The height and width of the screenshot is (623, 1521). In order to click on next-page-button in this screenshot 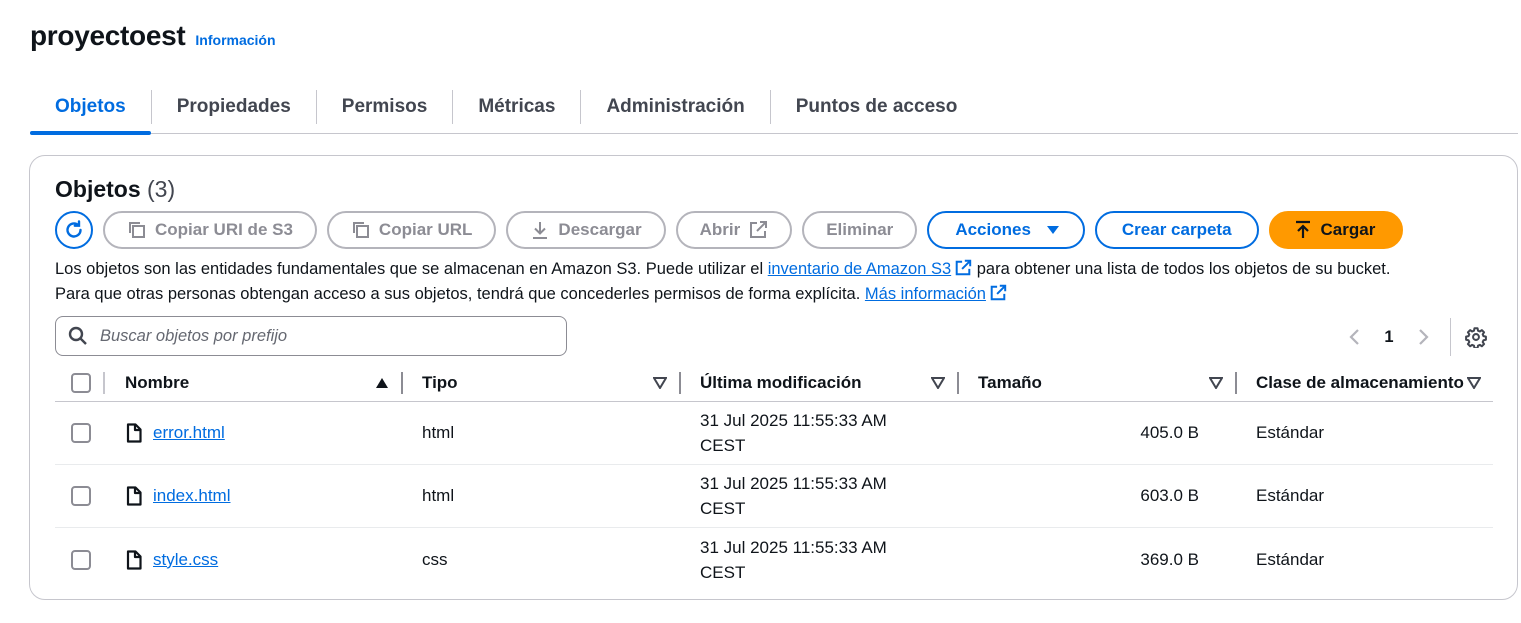, I will do `click(1423, 337)`.